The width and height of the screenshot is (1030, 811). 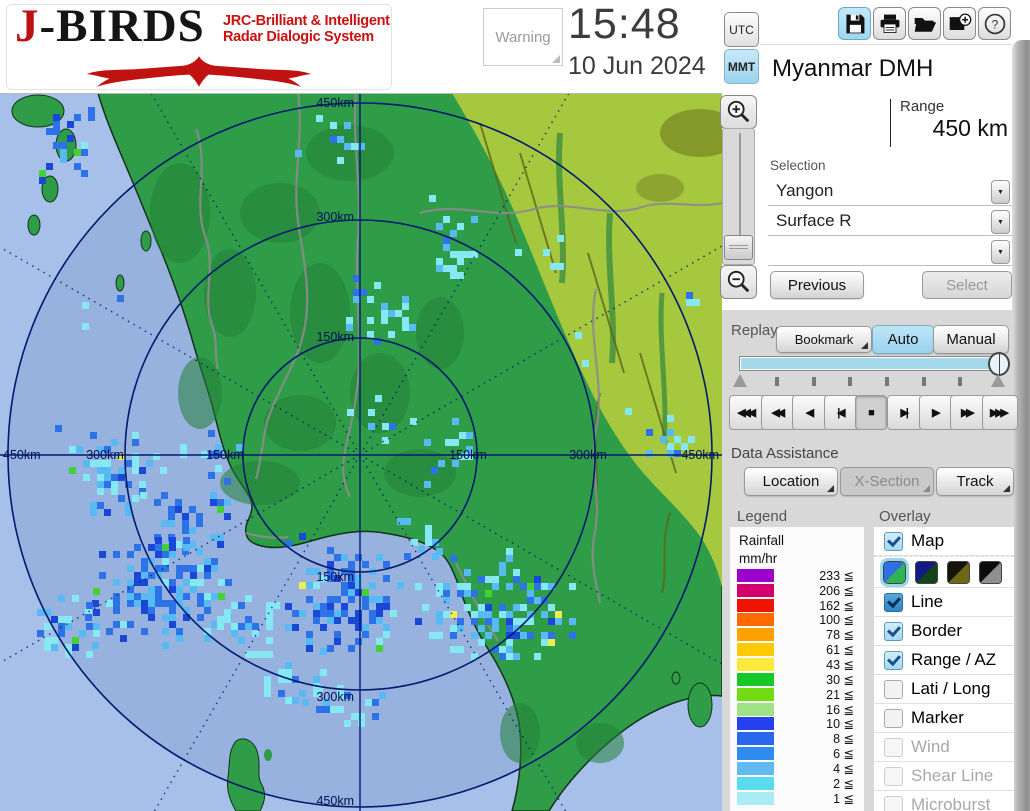 I want to click on legend-row: 6 ≦, so click(x=797, y=753).